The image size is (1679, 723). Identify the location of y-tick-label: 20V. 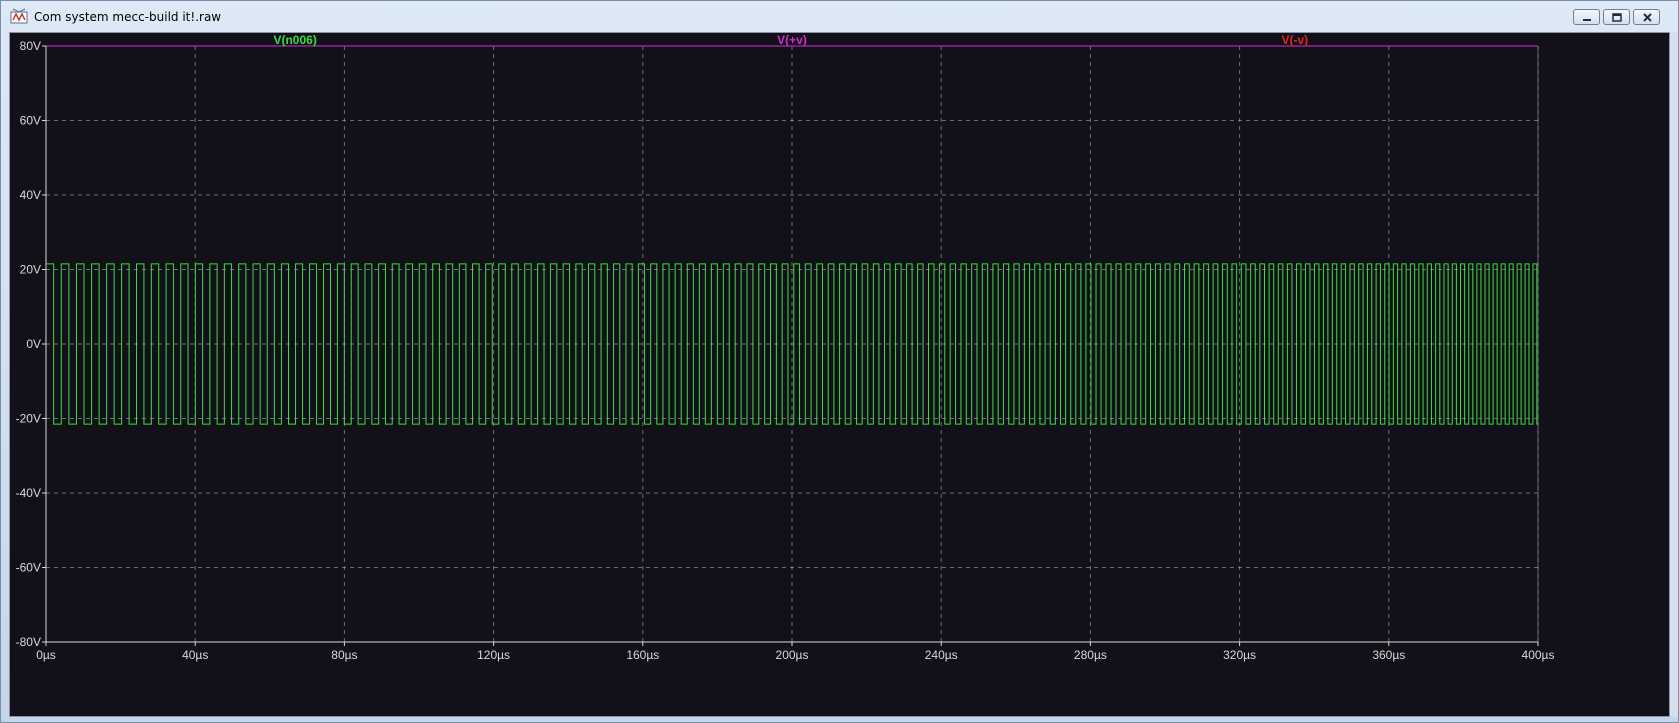
(30, 270).